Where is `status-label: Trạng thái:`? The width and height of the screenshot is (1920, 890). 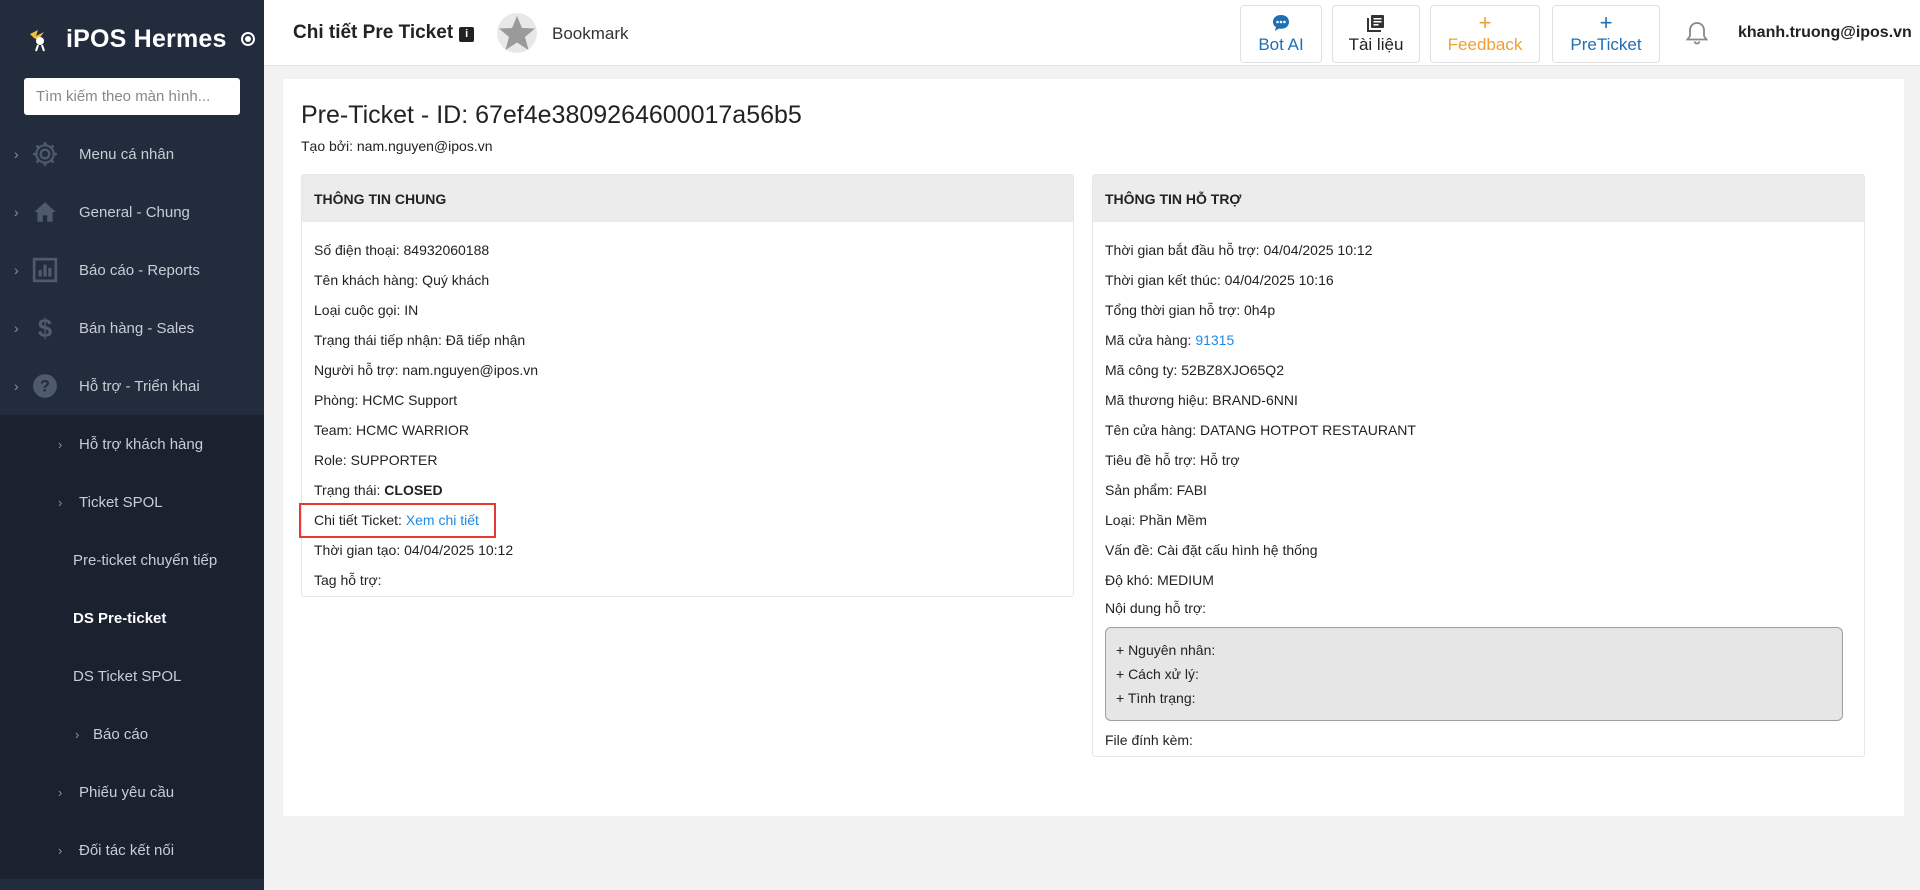
status-label: Trạng thái: is located at coordinates (347, 490).